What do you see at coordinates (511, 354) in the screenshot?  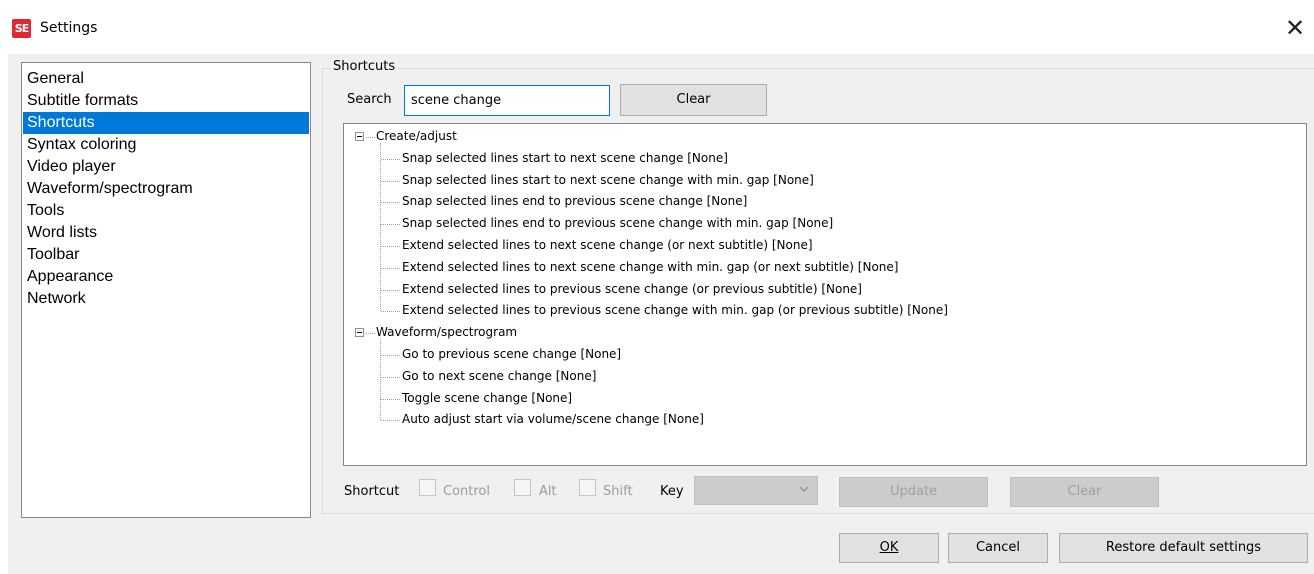 I see `tree-item: Go to previous scene change [None]` at bounding box center [511, 354].